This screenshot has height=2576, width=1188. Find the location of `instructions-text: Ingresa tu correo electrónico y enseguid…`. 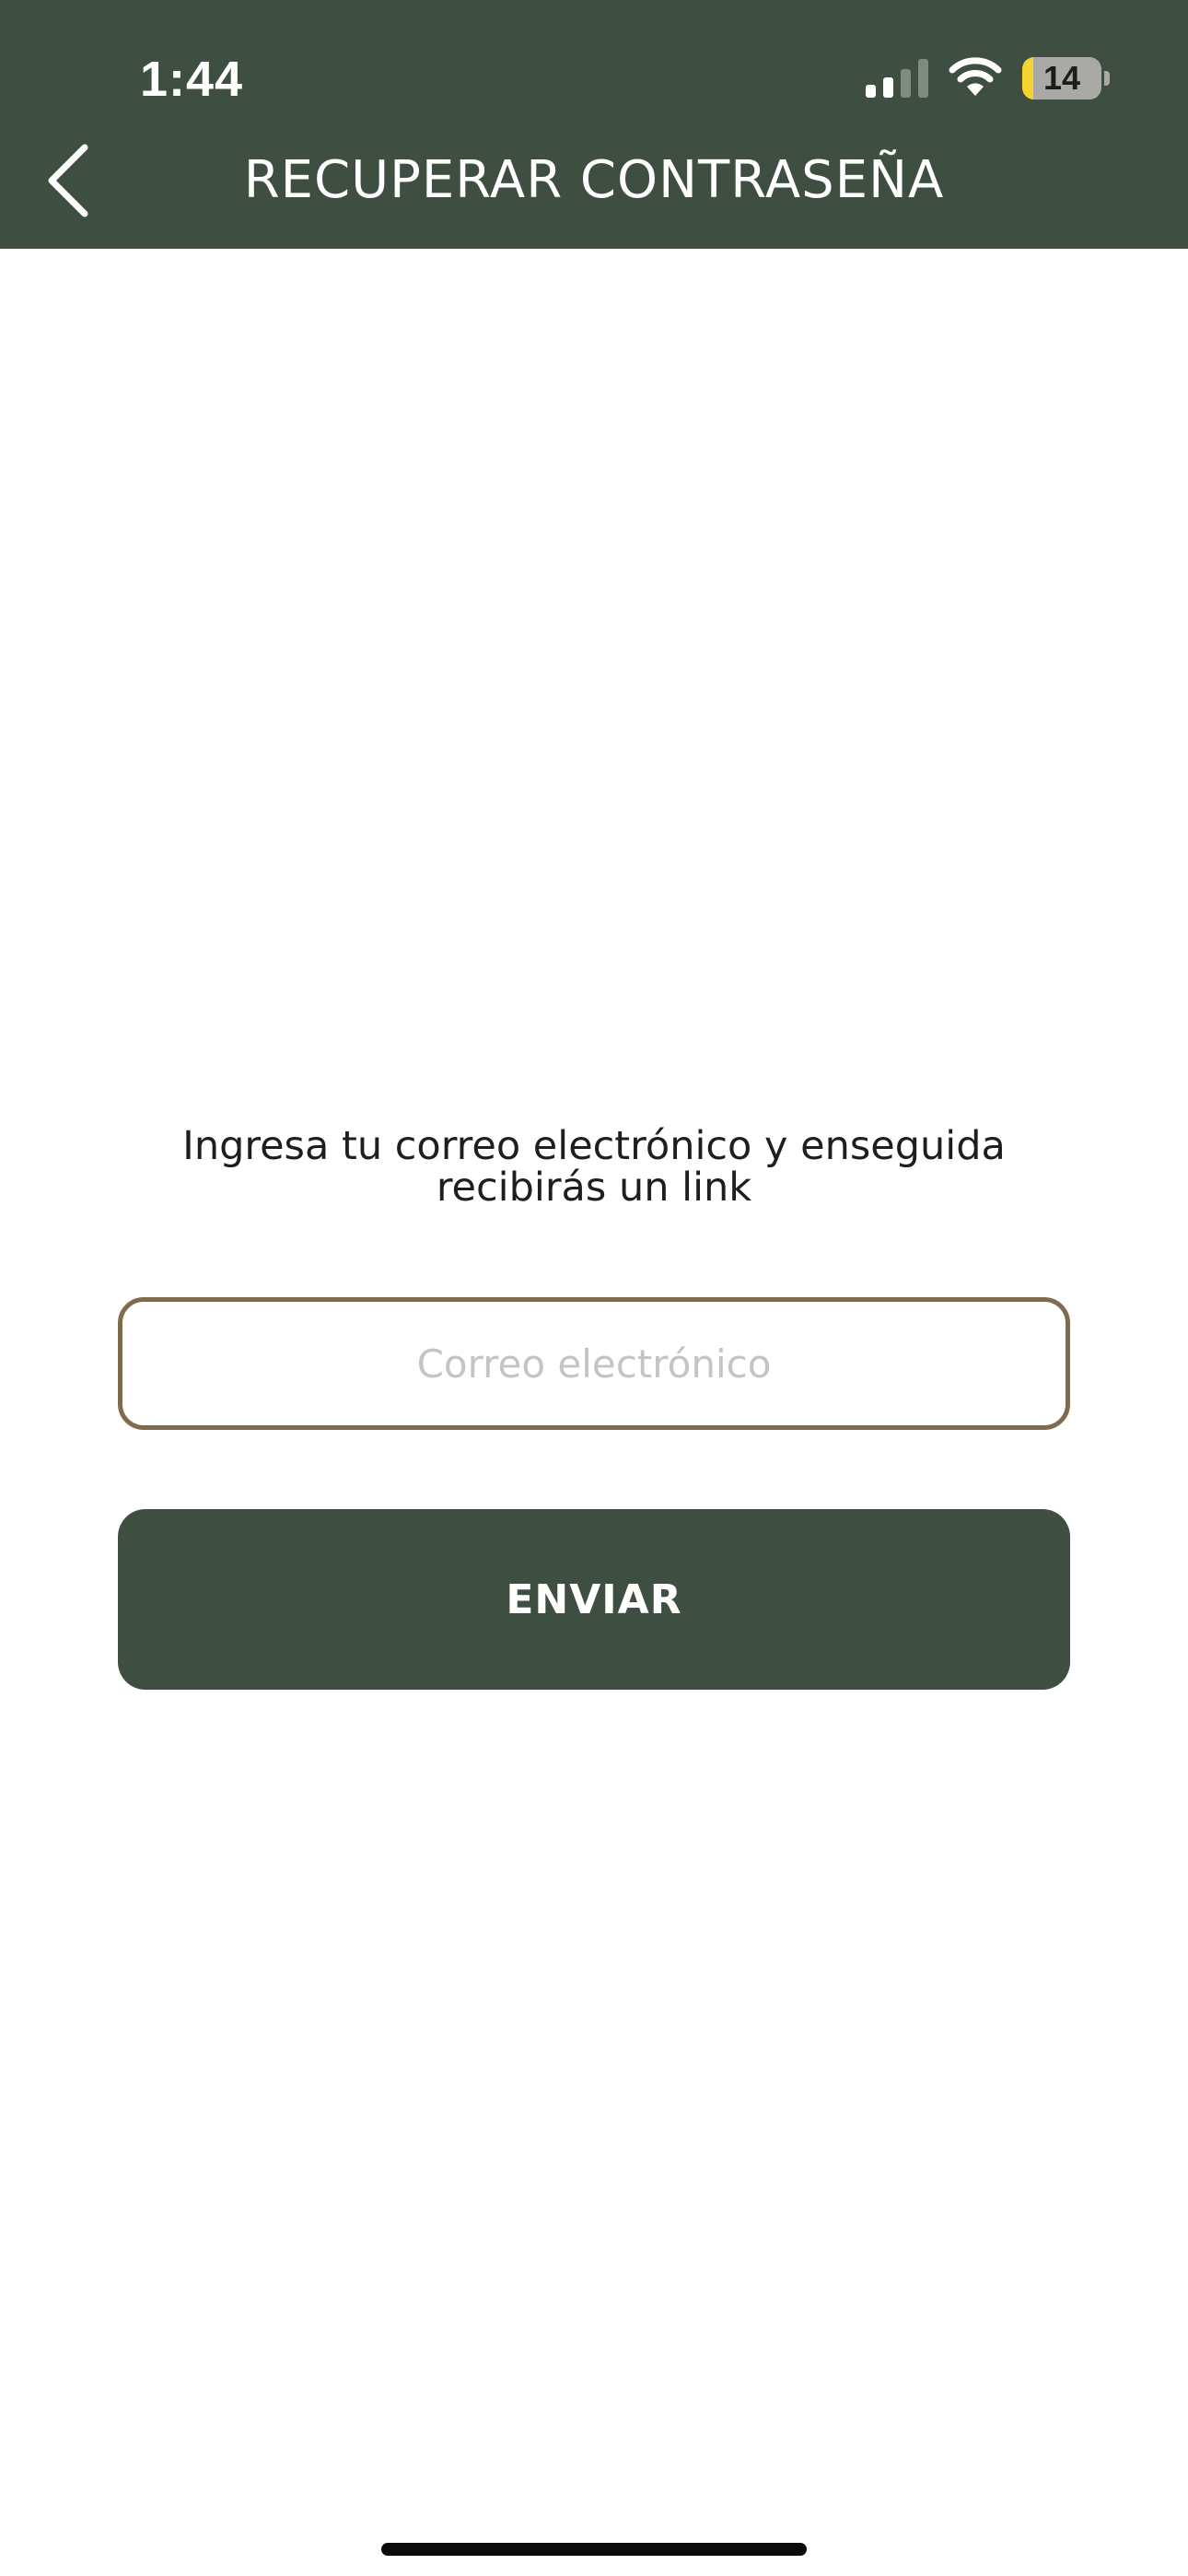

instructions-text: Ingresa tu correo electrónico y enseguid… is located at coordinates (594, 1167).